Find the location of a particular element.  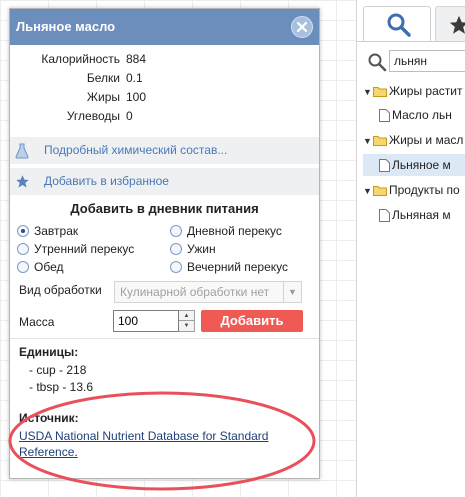

nutrient-row: Жиры 100 is located at coordinates (164, 97).